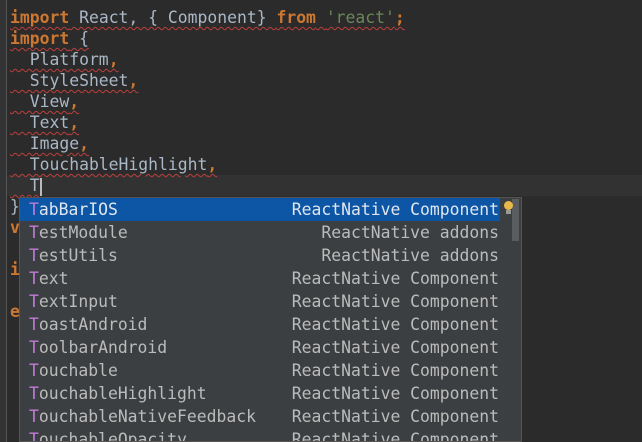 Image resolution: width=642 pixels, height=442 pixels. I want to click on text-caret, so click(40, 186).